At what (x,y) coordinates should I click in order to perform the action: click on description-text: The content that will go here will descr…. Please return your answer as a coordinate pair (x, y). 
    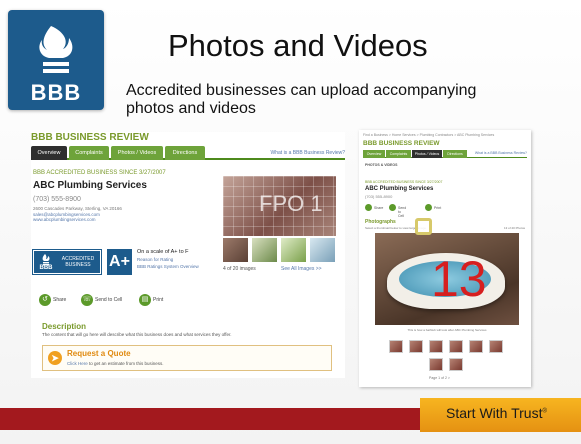
    Looking at the image, I should click on (137, 334).